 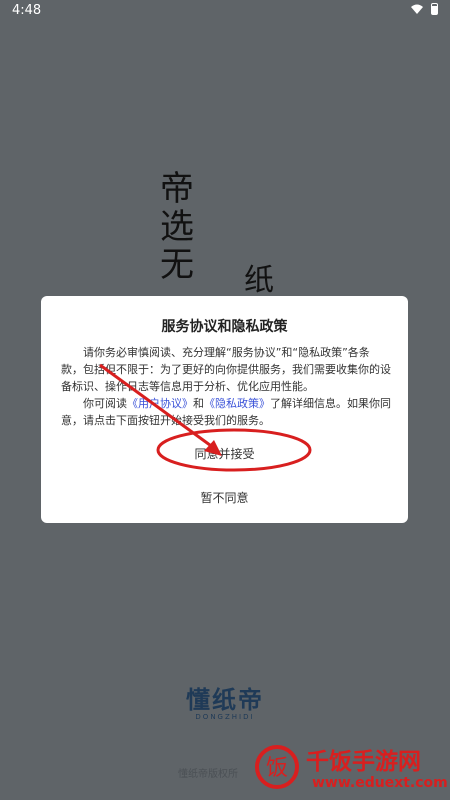 I want to click on watermark-name: 千饭手游网, so click(x=363, y=762).